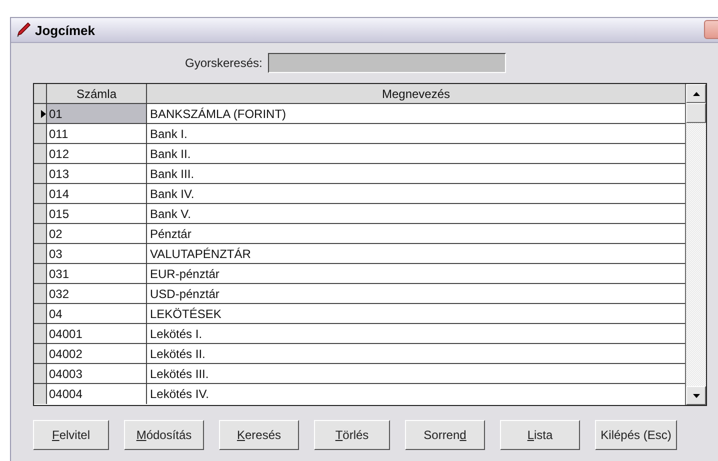 This screenshot has height=461, width=718. Describe the element at coordinates (416, 173) in the screenshot. I see `table-cell: Bank III.` at that location.